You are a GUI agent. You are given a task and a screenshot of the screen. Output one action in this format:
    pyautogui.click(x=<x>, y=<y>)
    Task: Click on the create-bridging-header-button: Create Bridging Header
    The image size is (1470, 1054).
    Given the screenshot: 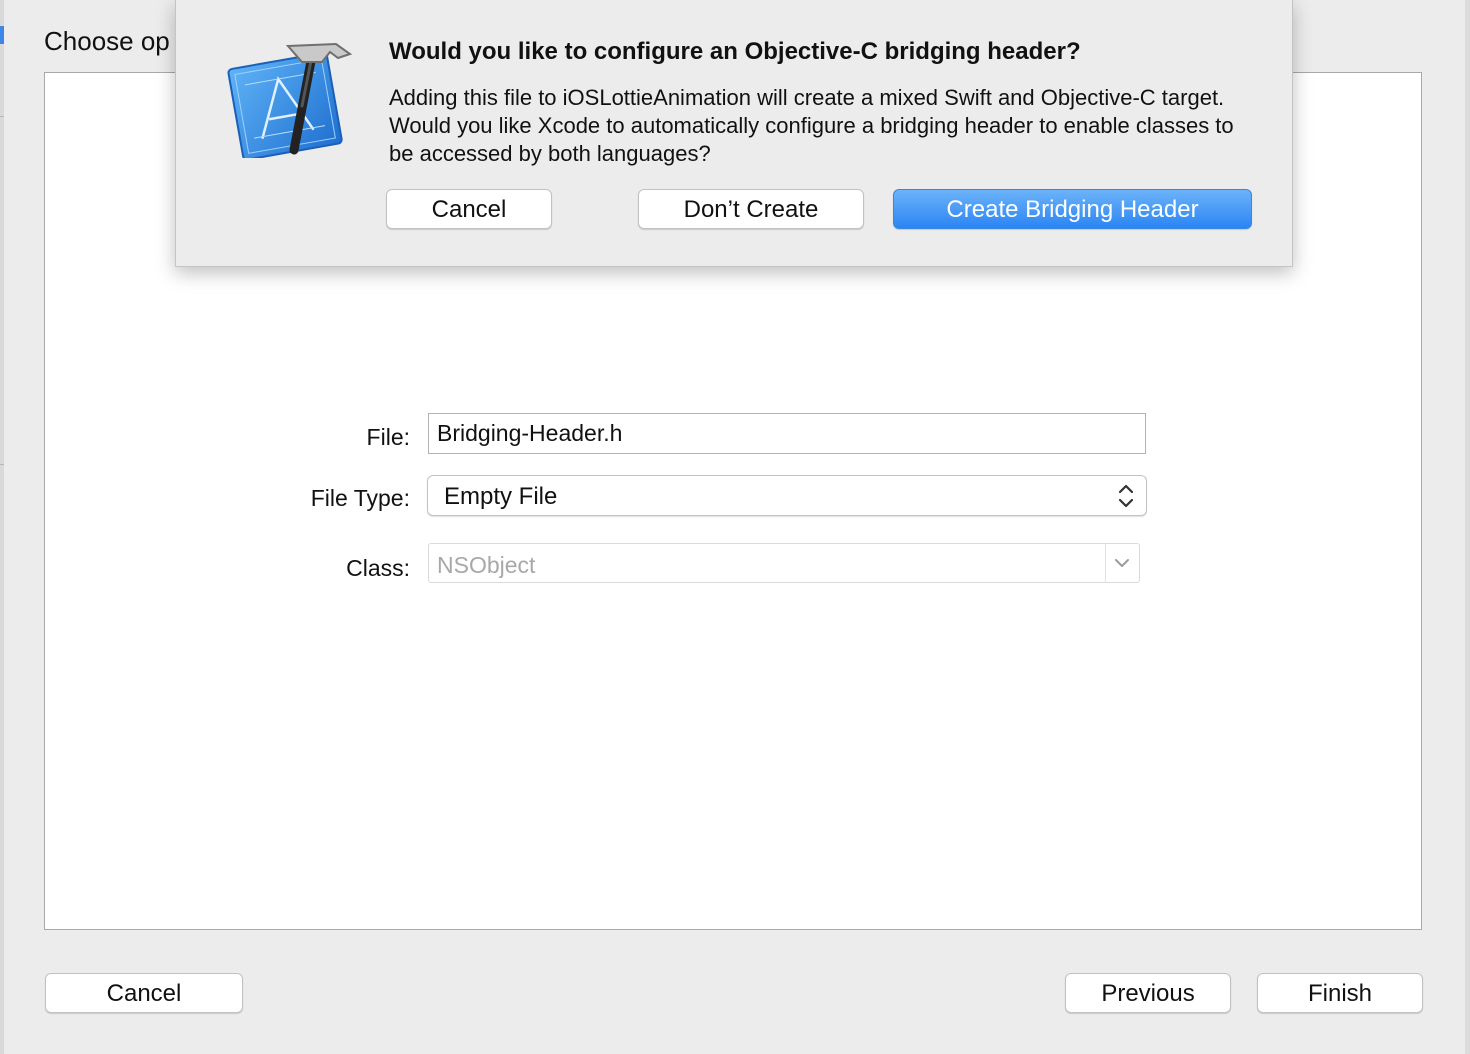 What is the action you would take?
    pyautogui.click(x=1072, y=209)
    